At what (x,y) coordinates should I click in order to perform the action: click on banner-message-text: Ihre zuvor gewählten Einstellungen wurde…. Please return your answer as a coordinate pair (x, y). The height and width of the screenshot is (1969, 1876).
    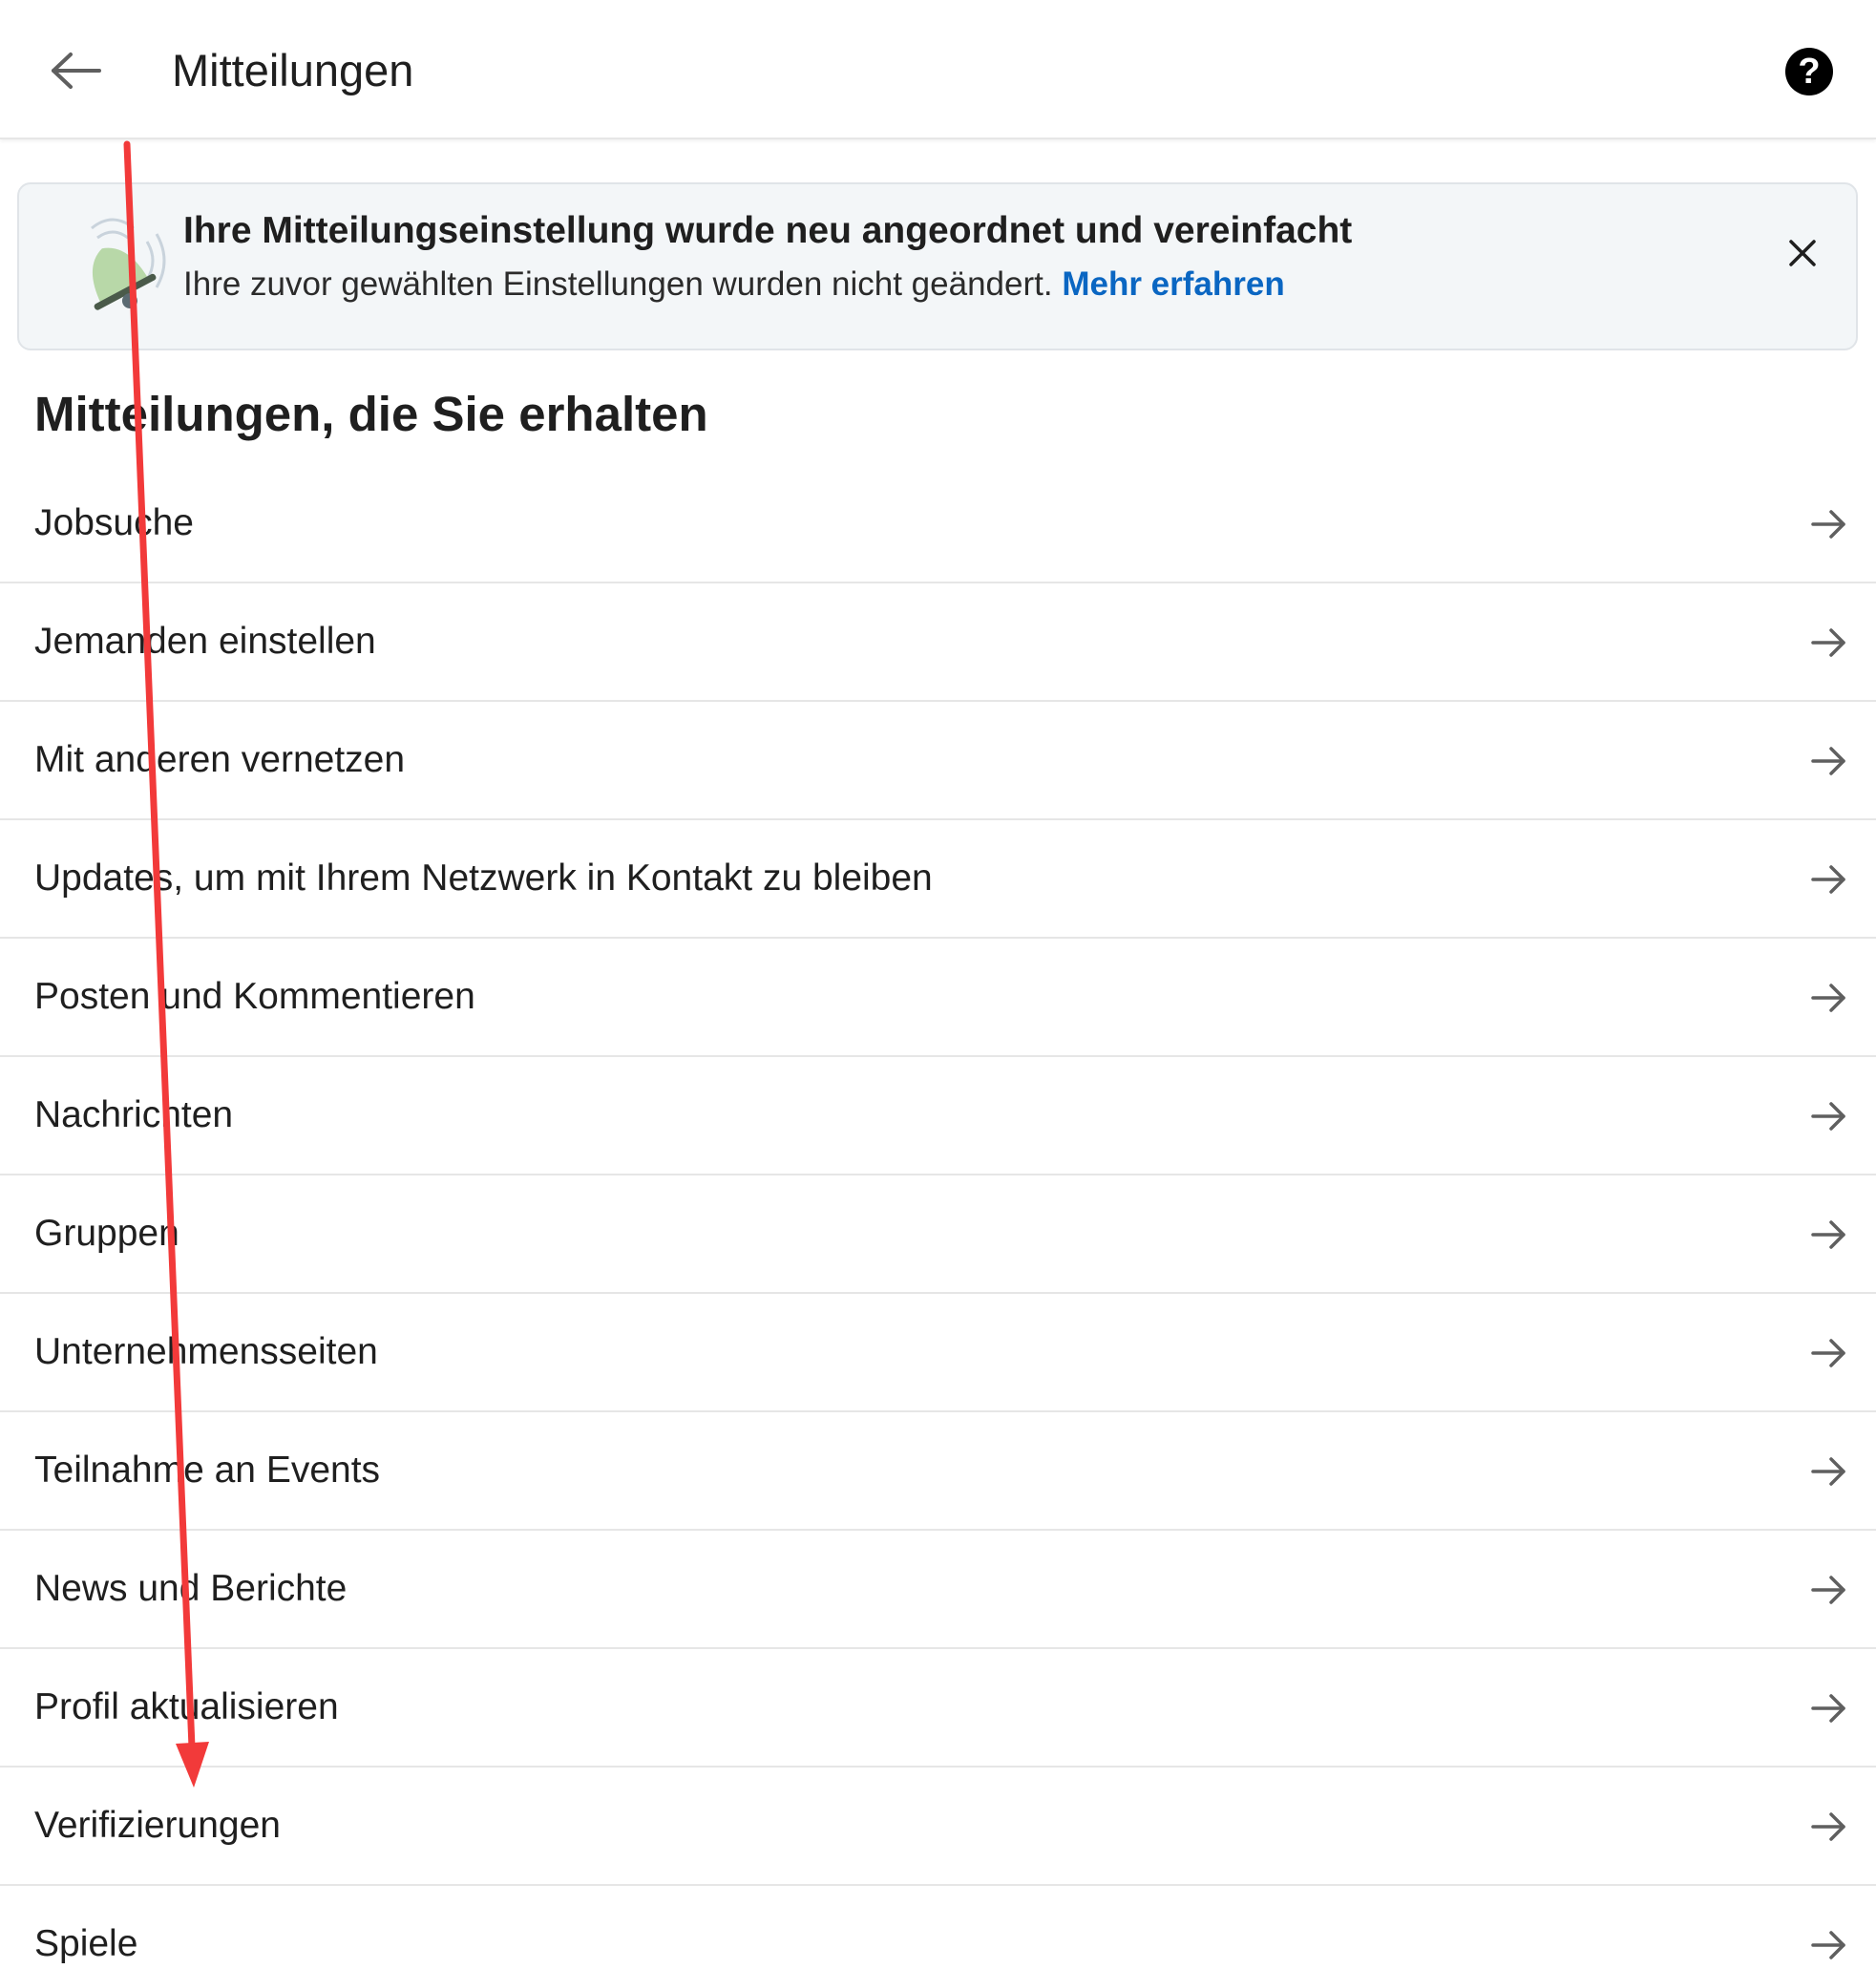
    Looking at the image, I should click on (618, 284).